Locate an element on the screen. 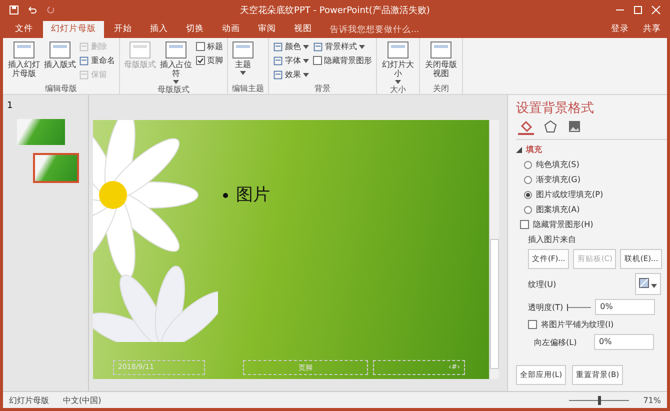  checkbox-label: 将图片平铺为纹理(I) is located at coordinates (577, 324).